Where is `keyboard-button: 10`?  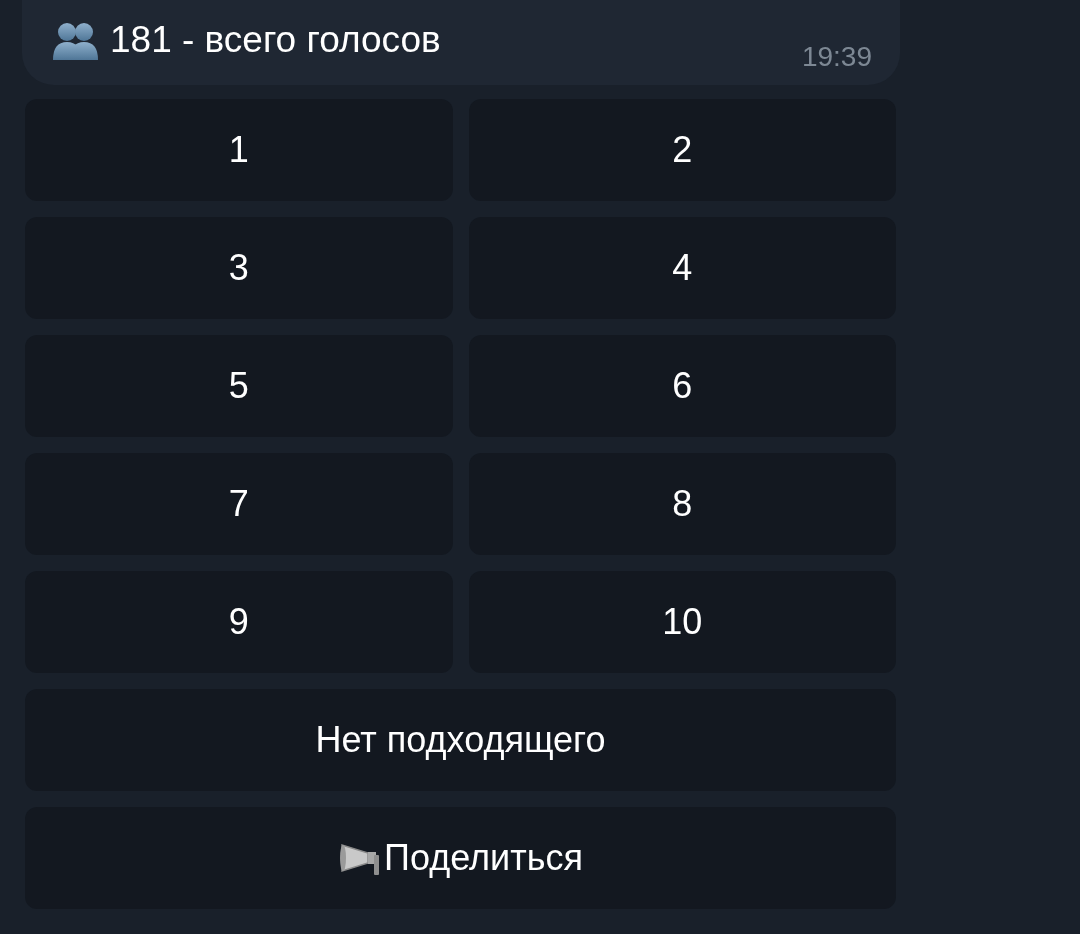
keyboard-button: 10 is located at coordinates (682, 622).